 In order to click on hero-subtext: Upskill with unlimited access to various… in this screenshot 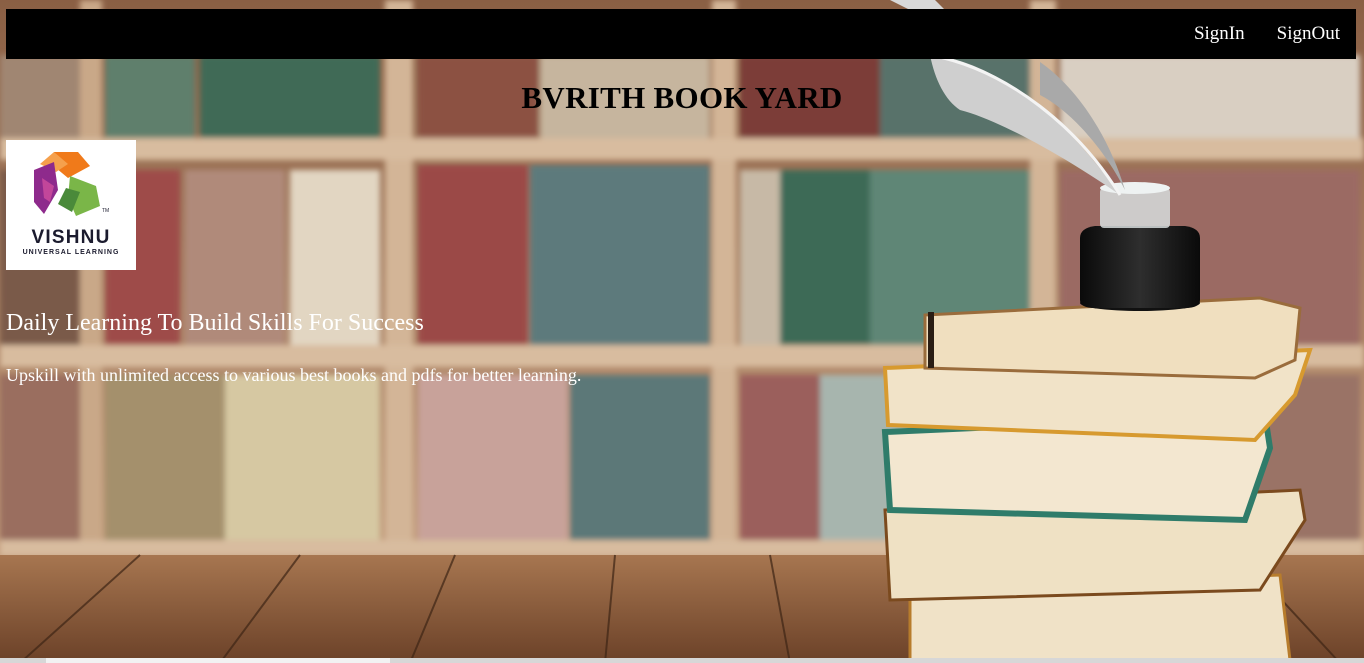, I will do `click(294, 375)`.